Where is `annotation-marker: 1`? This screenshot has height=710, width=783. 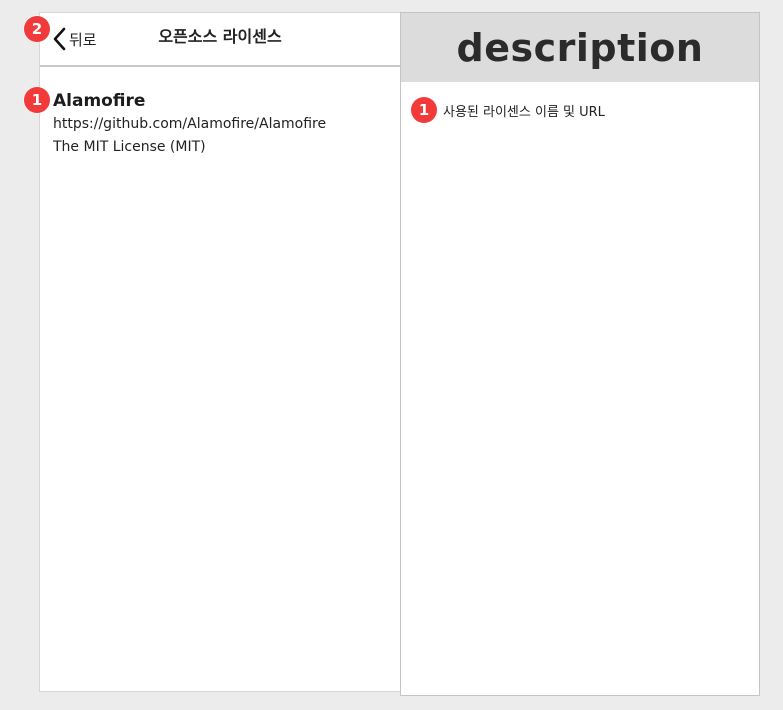 annotation-marker: 1 is located at coordinates (424, 110).